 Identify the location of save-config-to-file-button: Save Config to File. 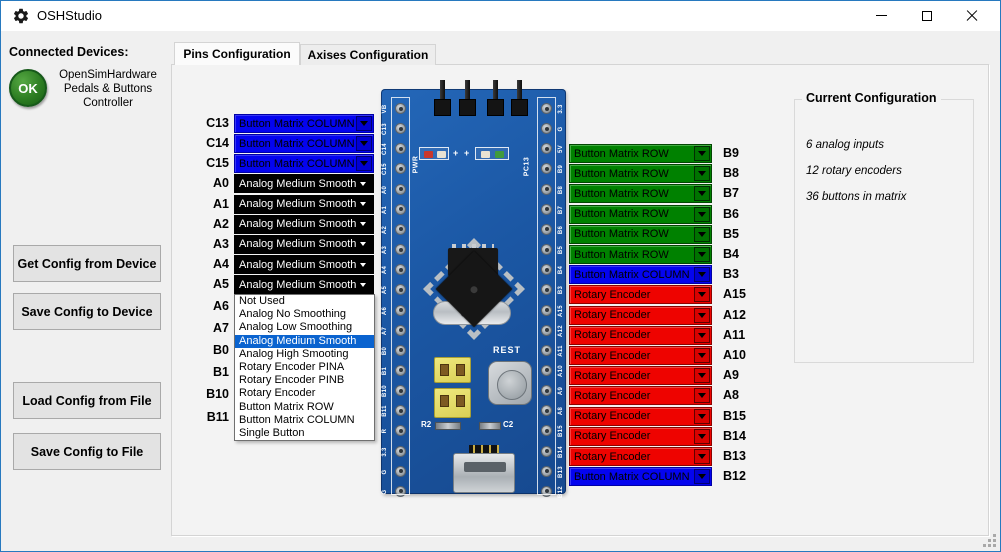
(87, 451).